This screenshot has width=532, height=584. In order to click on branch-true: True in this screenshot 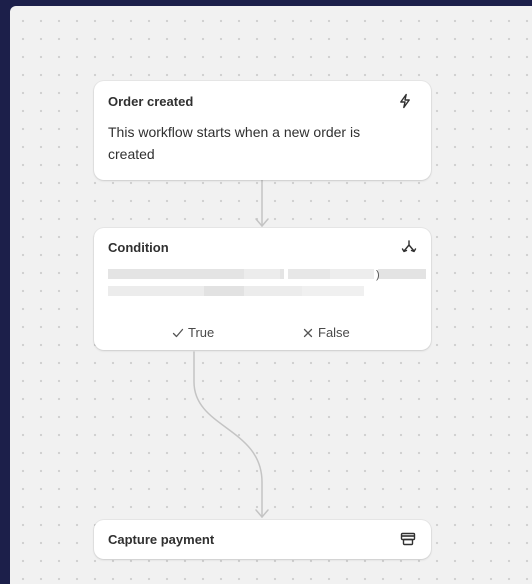, I will do `click(193, 332)`.